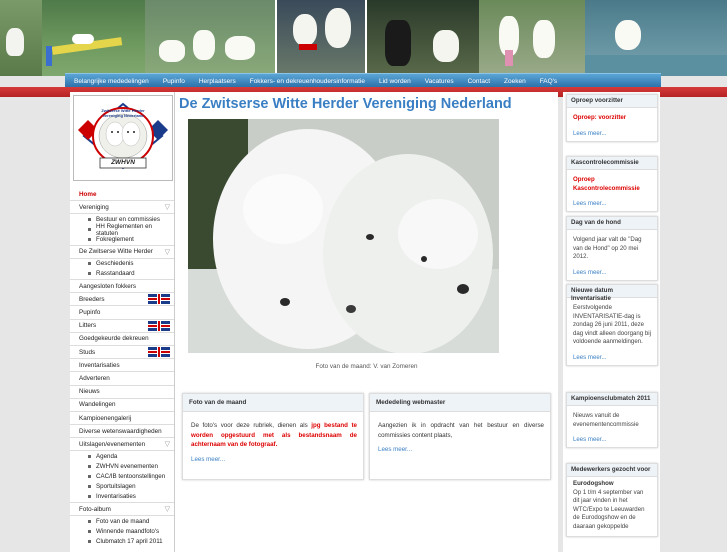 The image size is (727, 552). What do you see at coordinates (90, 312) in the screenshot?
I see `menu-label: Pupinfo` at bounding box center [90, 312].